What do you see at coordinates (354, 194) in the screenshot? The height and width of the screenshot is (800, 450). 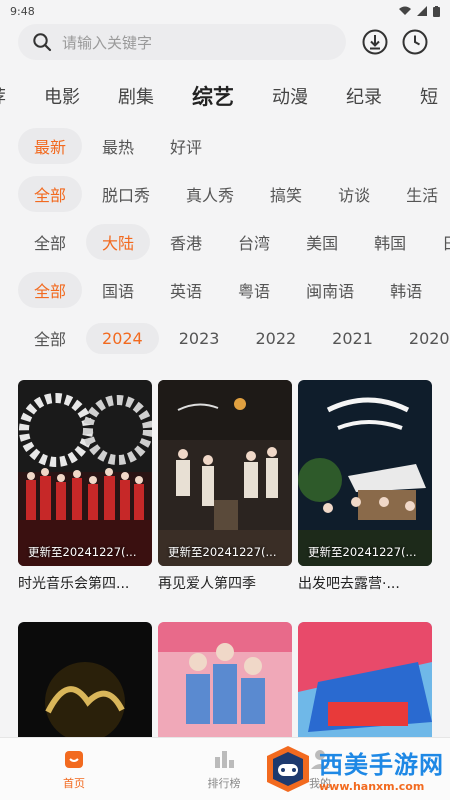 I see `filter-type-interview: 访谈` at bounding box center [354, 194].